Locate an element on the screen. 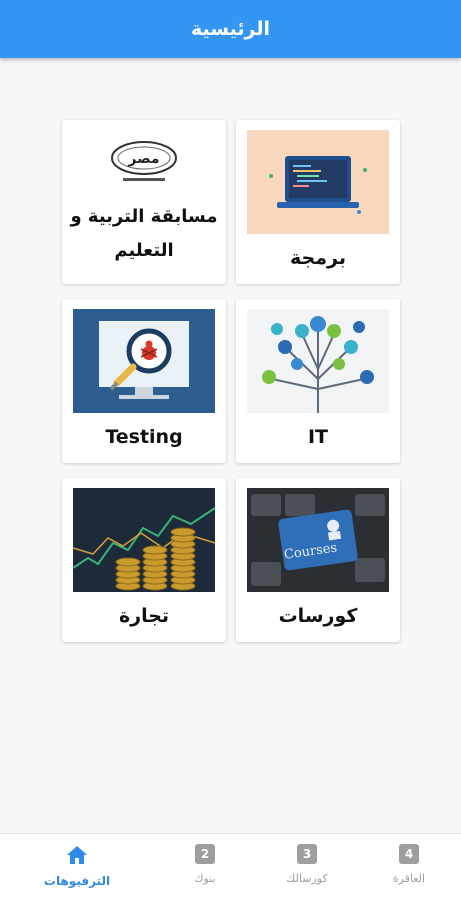 The image size is (461, 900). laptop-code-image is located at coordinates (318, 182).